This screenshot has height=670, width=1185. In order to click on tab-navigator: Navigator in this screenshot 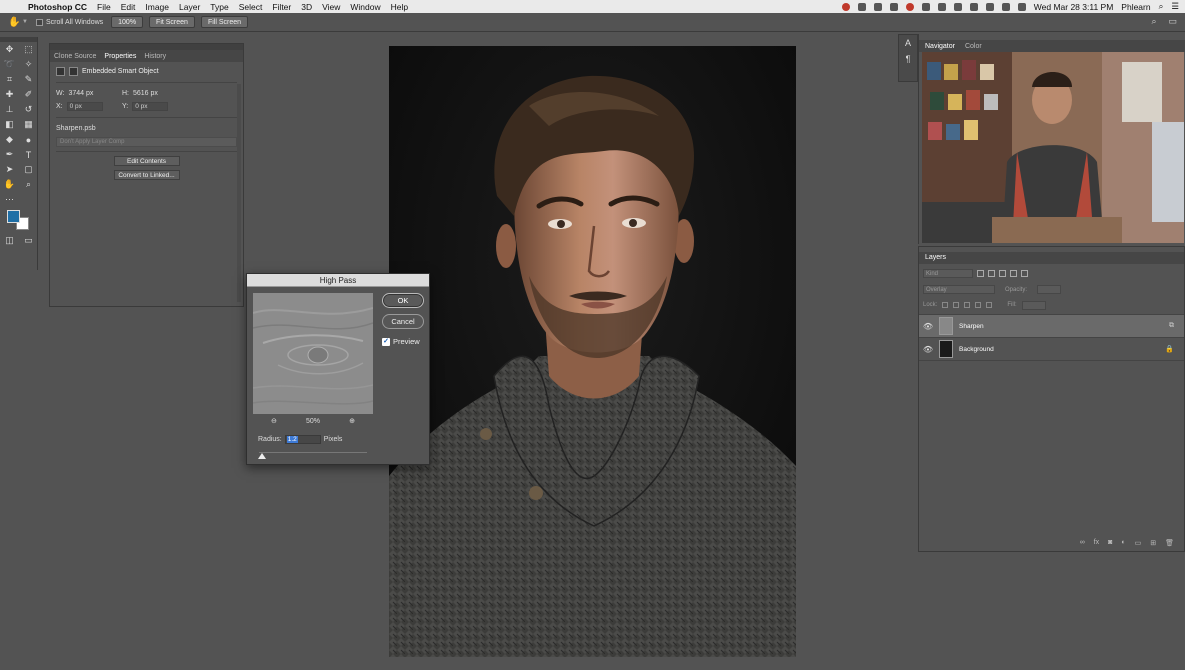, I will do `click(940, 46)`.